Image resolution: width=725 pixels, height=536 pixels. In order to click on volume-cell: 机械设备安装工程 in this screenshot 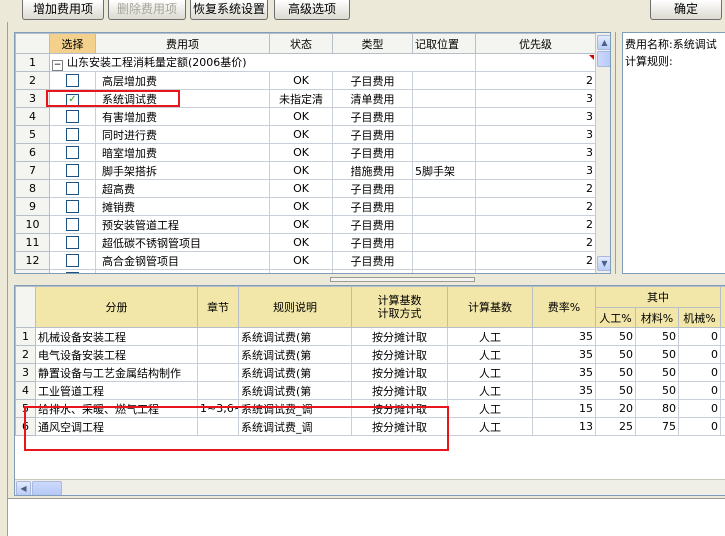, I will do `click(116, 336)`.